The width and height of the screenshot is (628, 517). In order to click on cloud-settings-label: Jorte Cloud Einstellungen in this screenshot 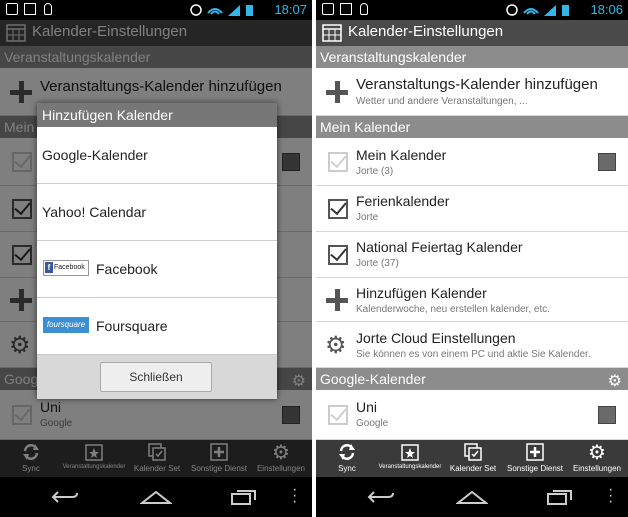, I will do `click(436, 338)`.